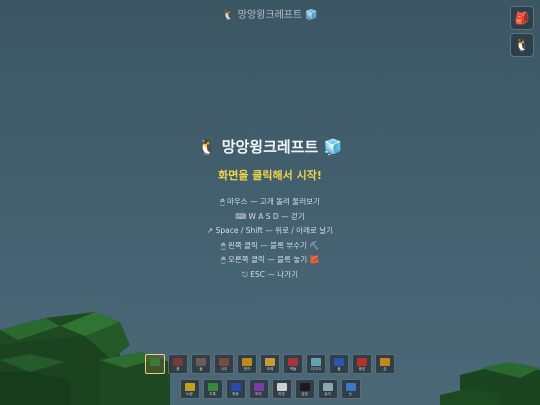  I want to click on hotbar-slot-label: 돌, so click(201, 369).